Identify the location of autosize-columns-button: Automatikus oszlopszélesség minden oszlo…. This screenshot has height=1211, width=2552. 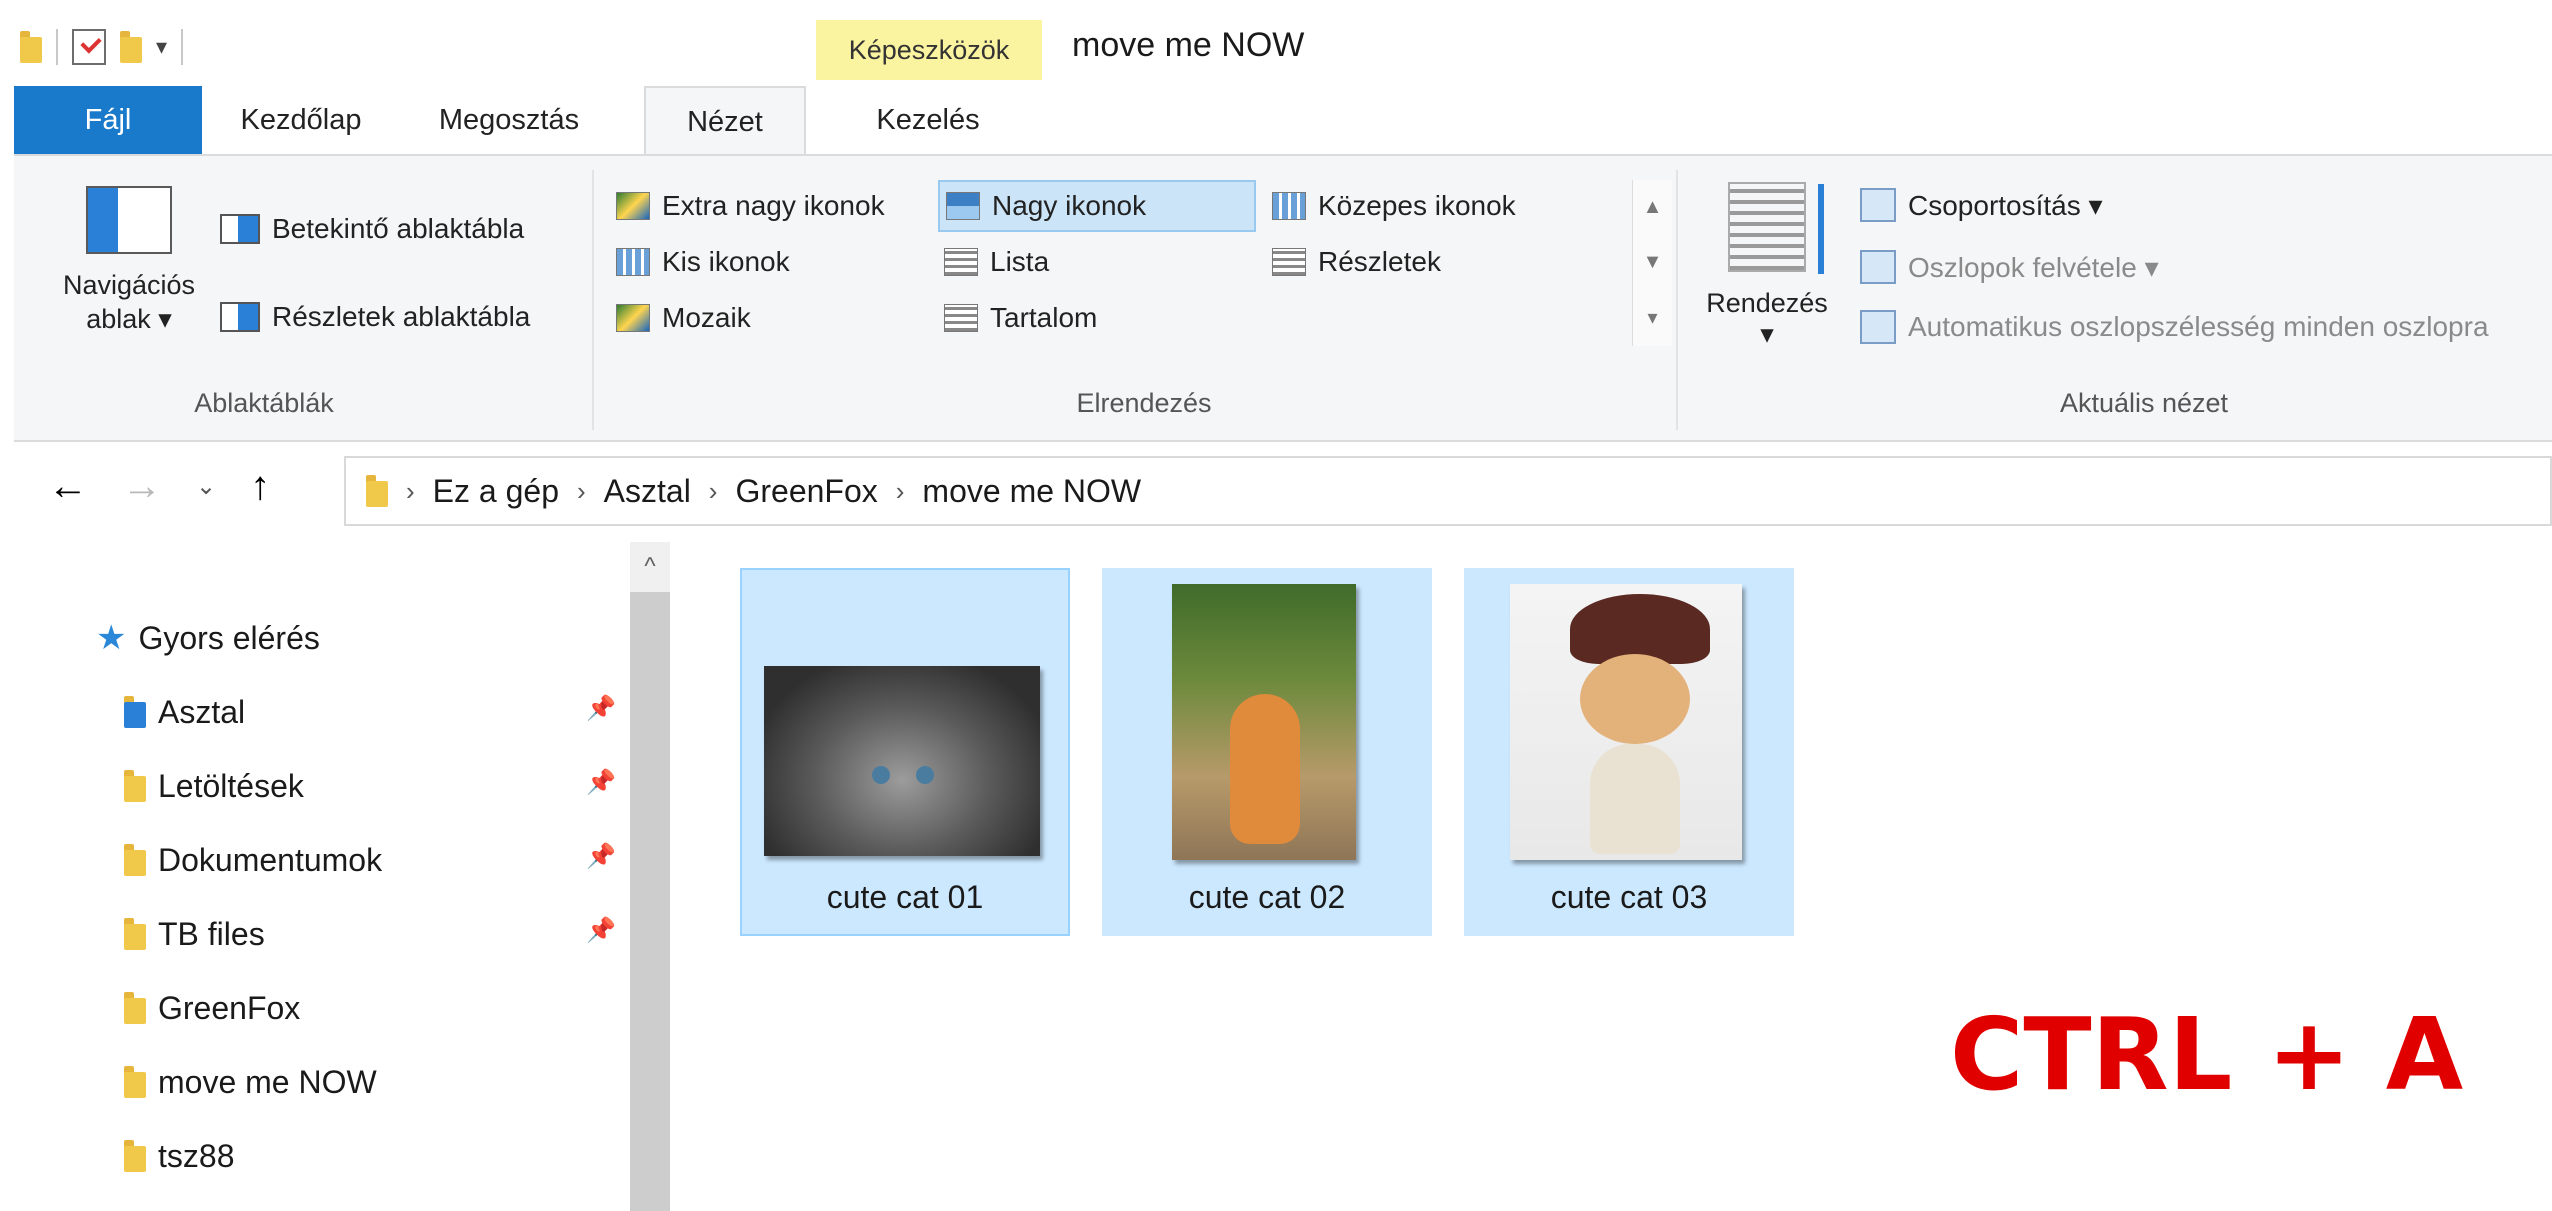
(2174, 327).